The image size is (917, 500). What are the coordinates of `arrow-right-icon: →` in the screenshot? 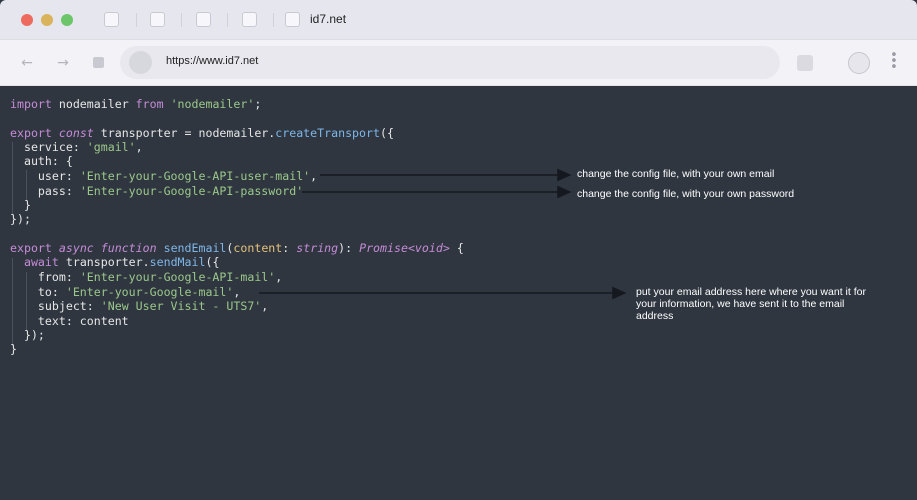 It's located at (63, 63).